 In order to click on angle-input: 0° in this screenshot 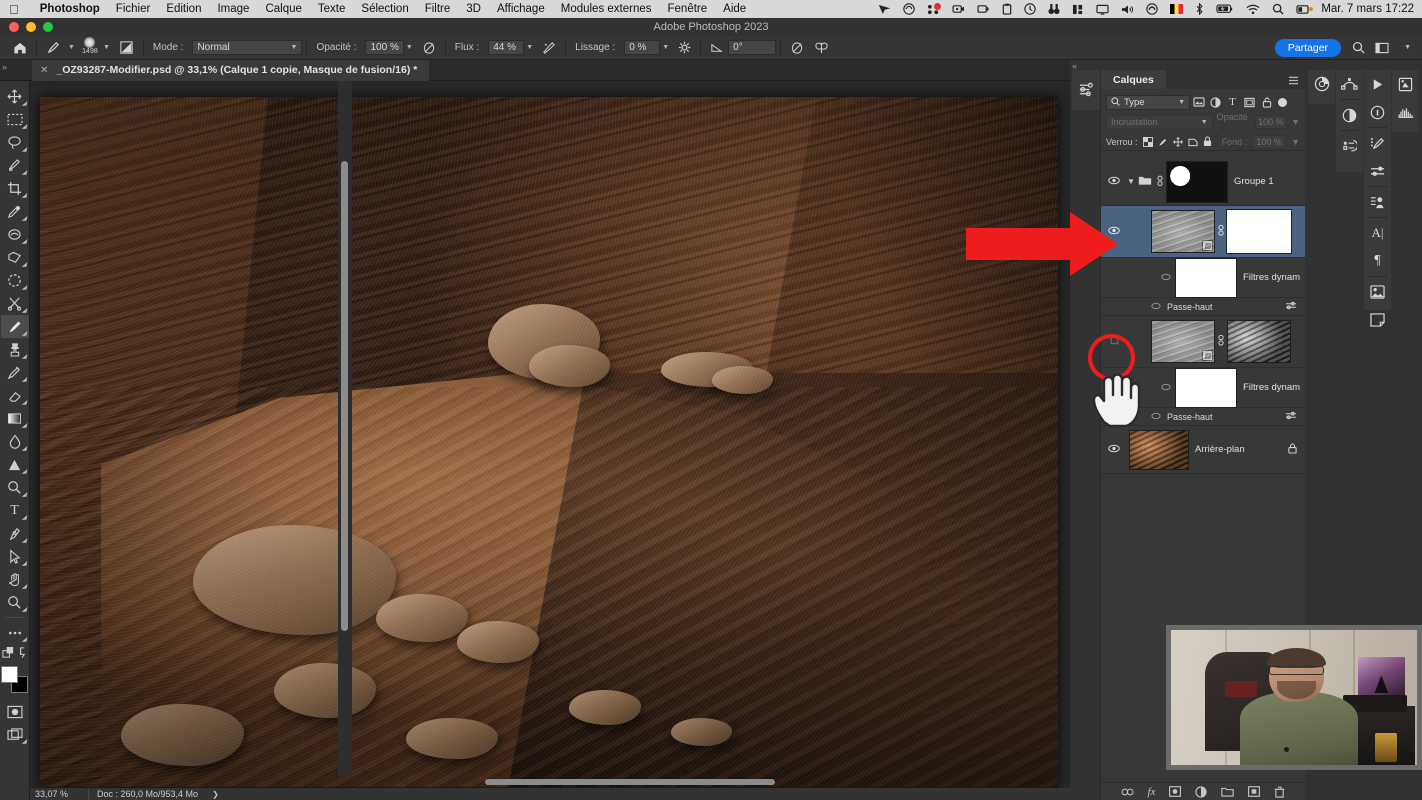, I will do `click(752, 47)`.